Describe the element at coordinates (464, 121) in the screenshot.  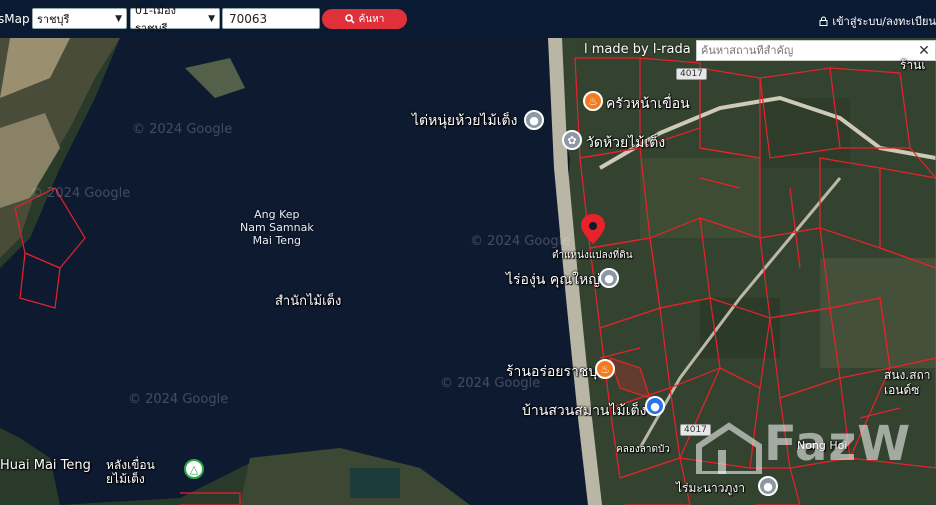
I see `view-point-label: ไต่หนุ่ยห้วยไม้เต็ง` at that location.